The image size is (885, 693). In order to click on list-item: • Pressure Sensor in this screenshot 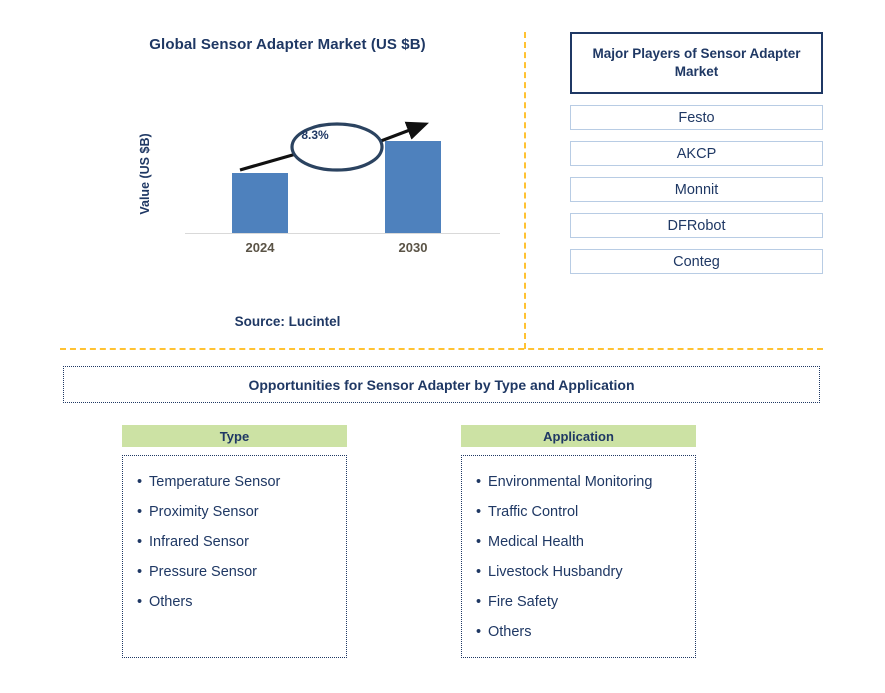, I will do `click(241, 572)`.